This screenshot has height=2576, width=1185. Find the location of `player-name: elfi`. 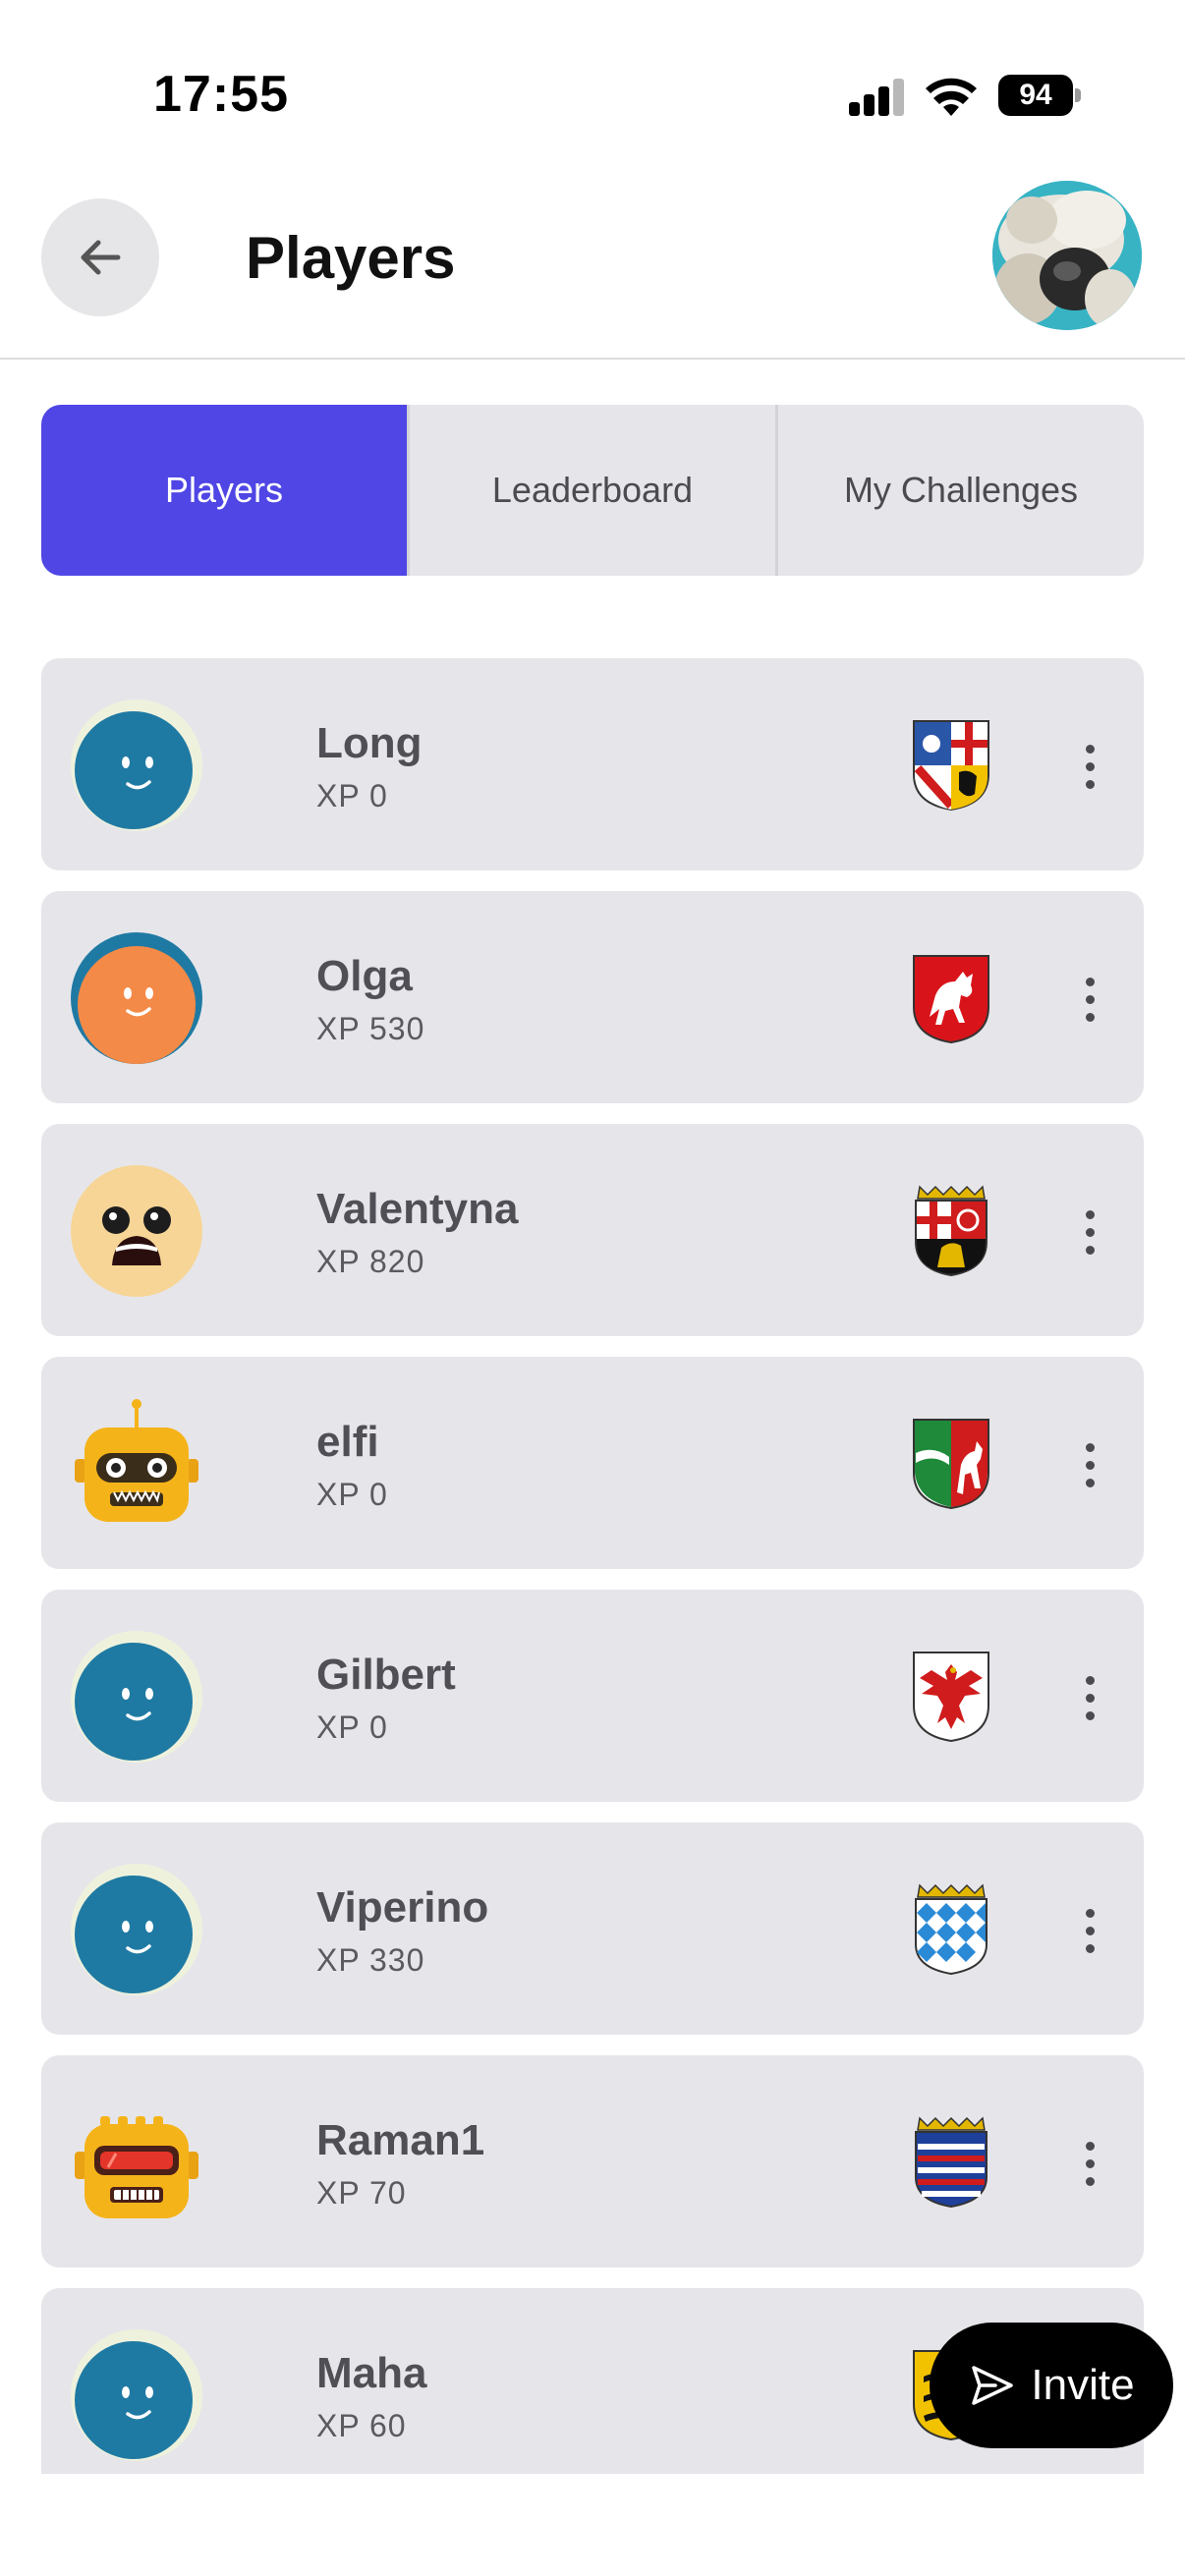

player-name: elfi is located at coordinates (348, 1442).